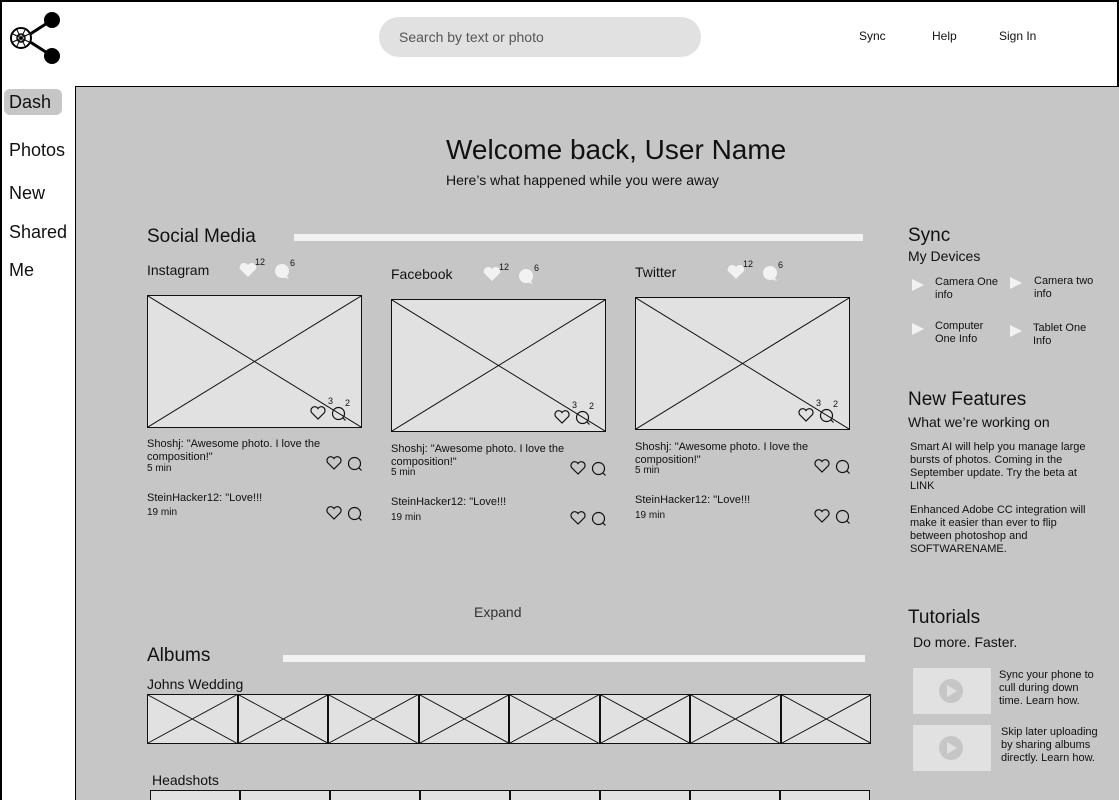  Describe the element at coordinates (38, 232) in the screenshot. I see `sidebar-item-shared: Shared` at that location.